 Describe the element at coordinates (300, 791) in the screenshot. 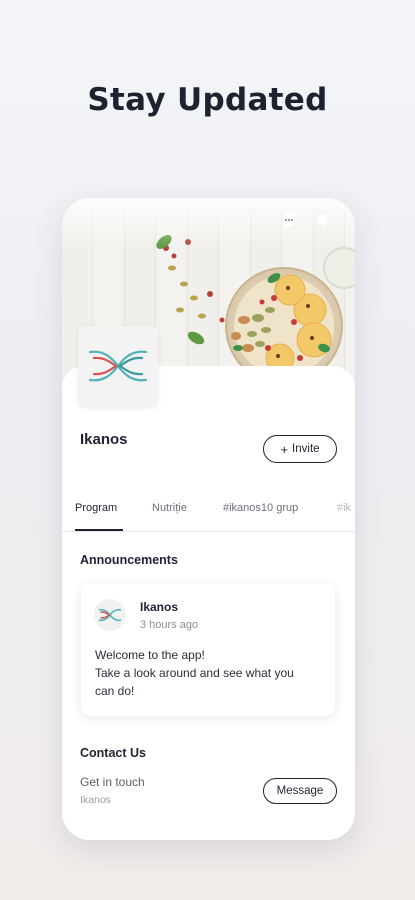

I see `message-button: Message` at that location.